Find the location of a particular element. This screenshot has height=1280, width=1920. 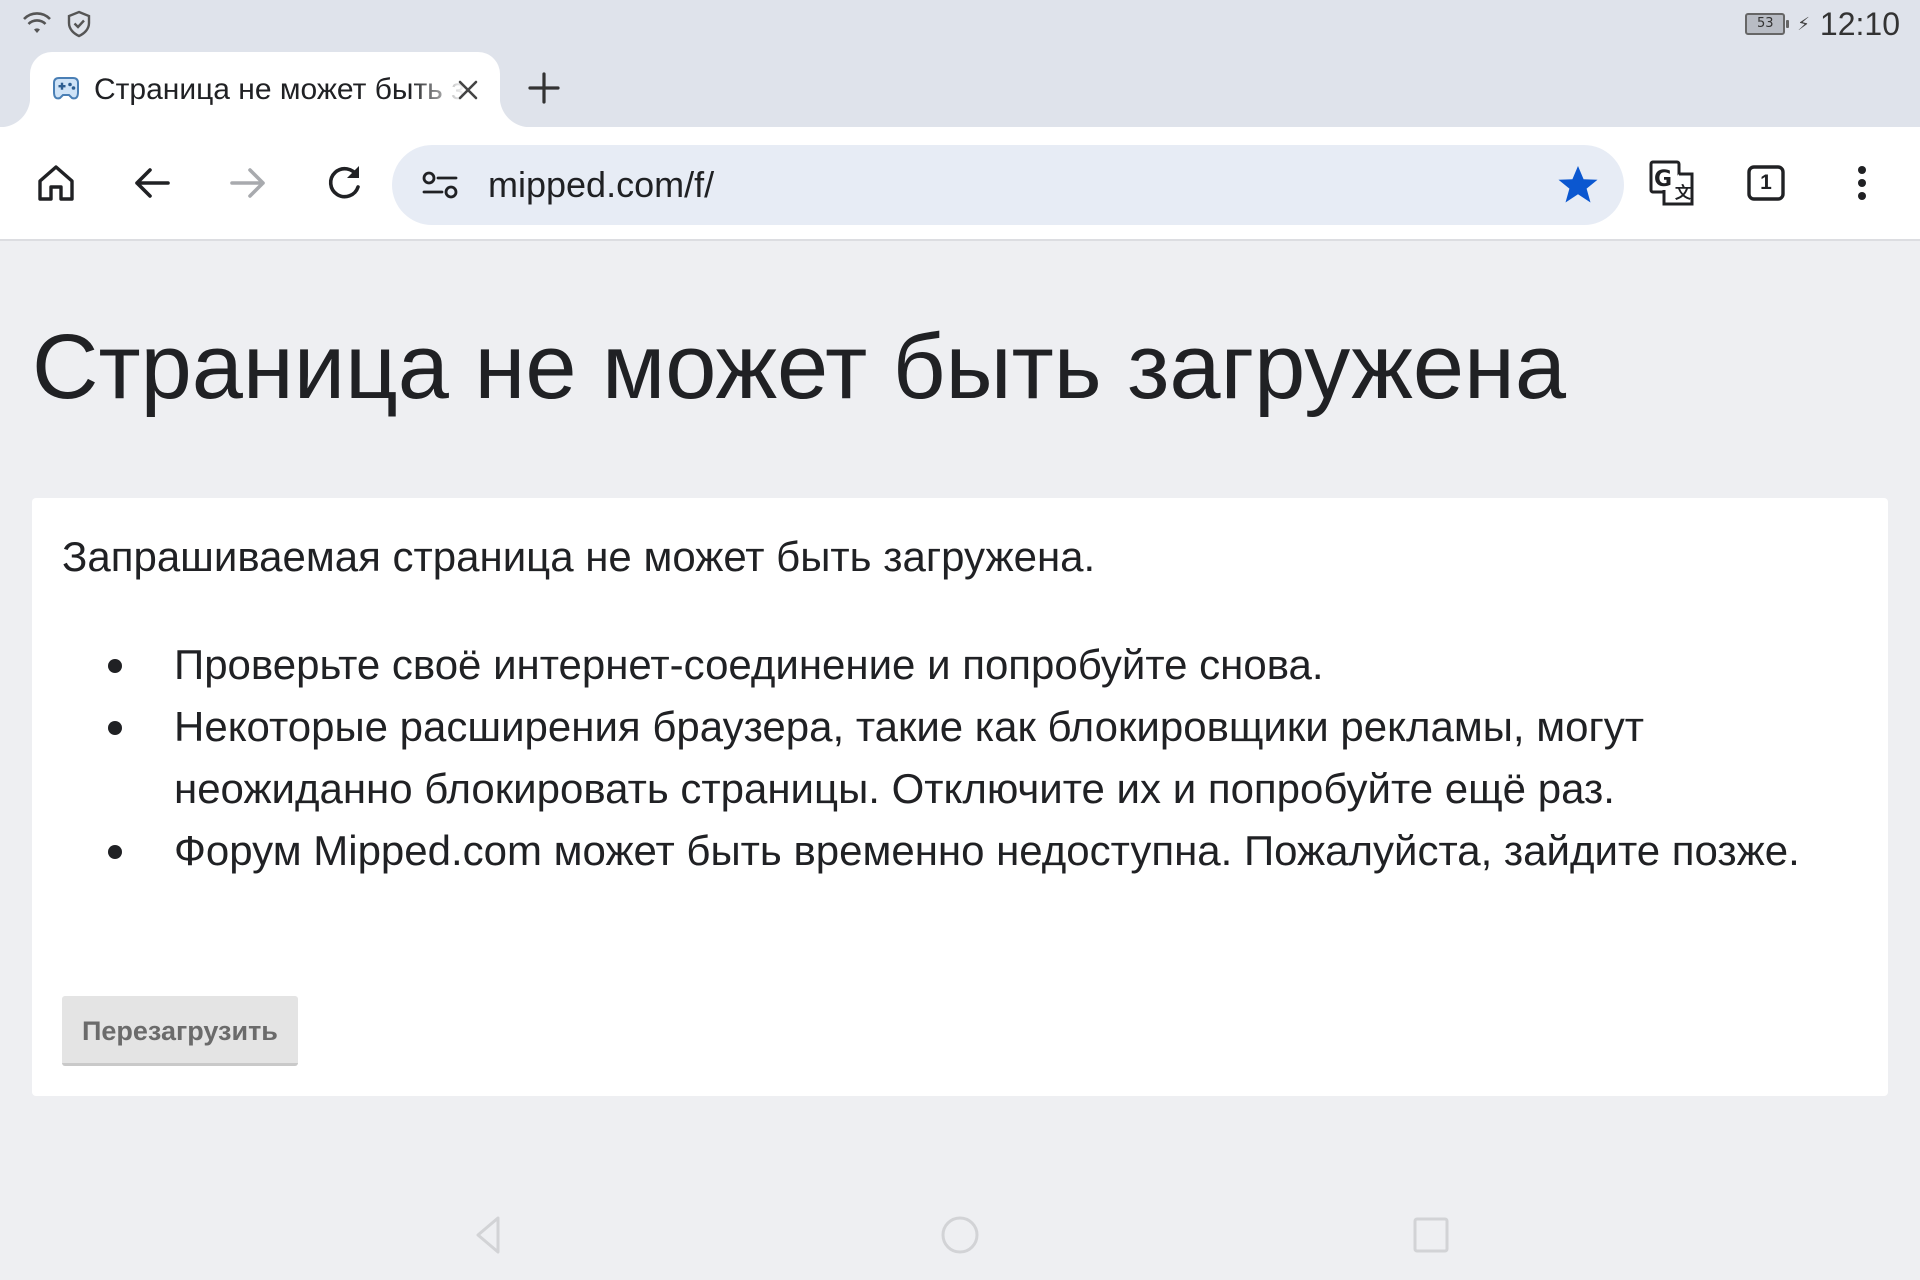

tab-switcher-icon: 1 is located at coordinates (1766, 183).